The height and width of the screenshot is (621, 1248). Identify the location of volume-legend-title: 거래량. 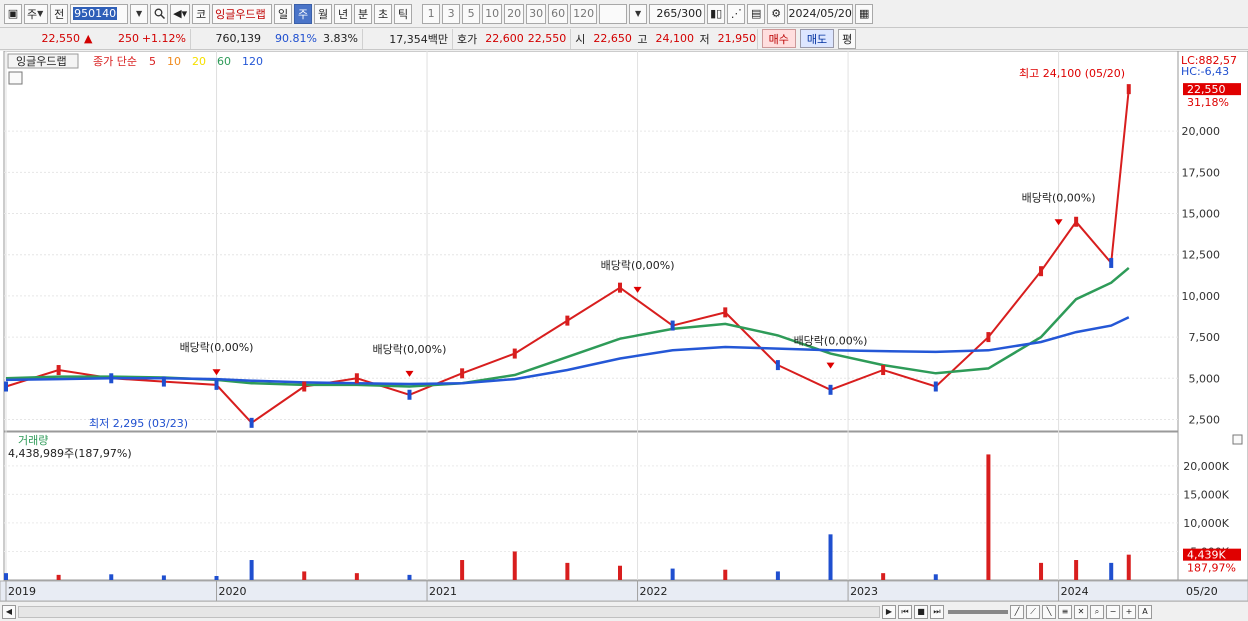
(33, 440).